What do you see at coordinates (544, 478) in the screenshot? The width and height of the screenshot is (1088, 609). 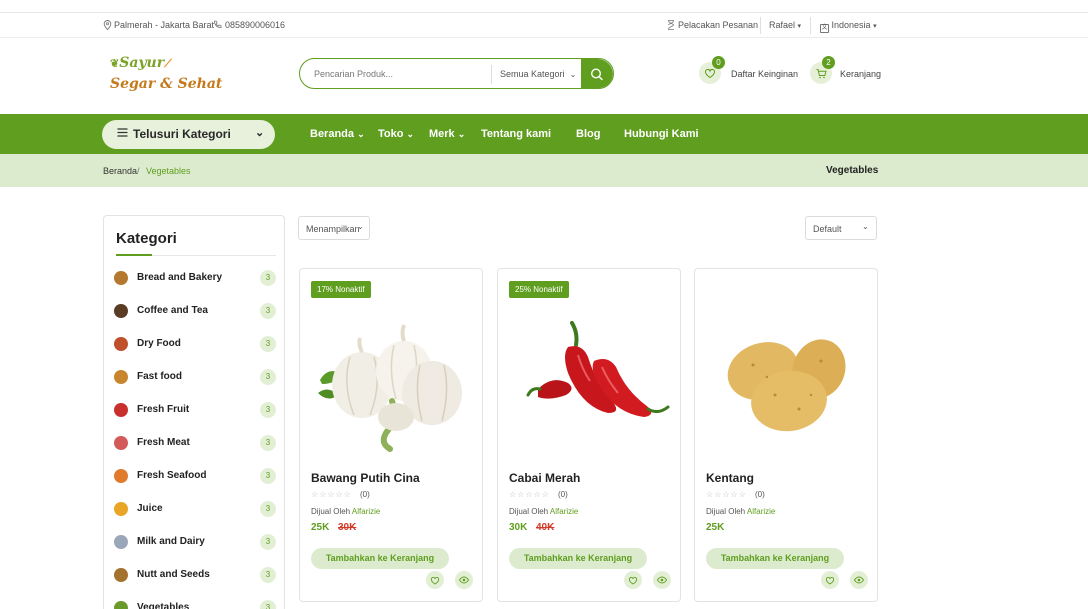 I see `product-name: Cabai Merah` at bounding box center [544, 478].